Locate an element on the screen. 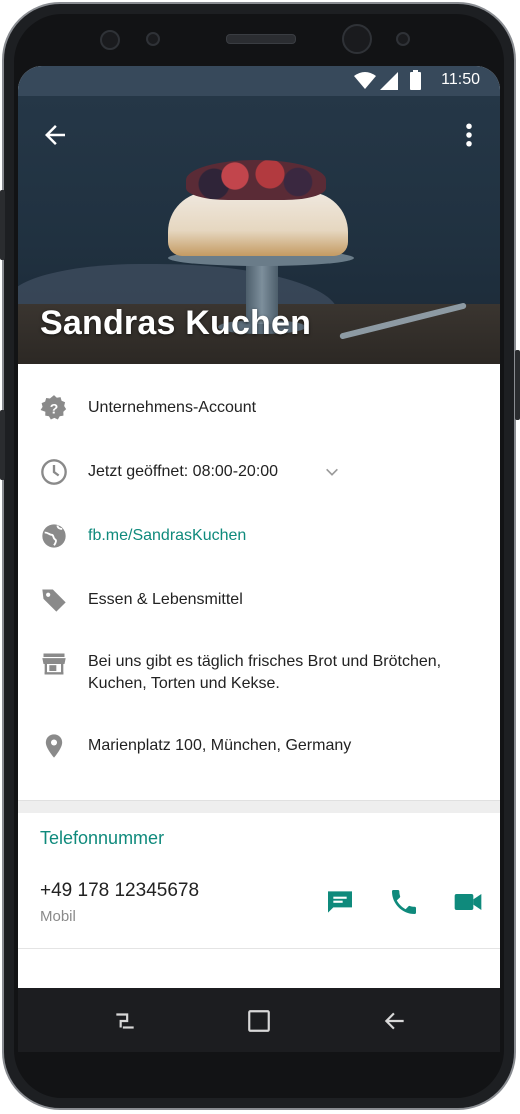 The height and width of the screenshot is (1114, 520). arrow-left-icon is located at coordinates (55, 135).